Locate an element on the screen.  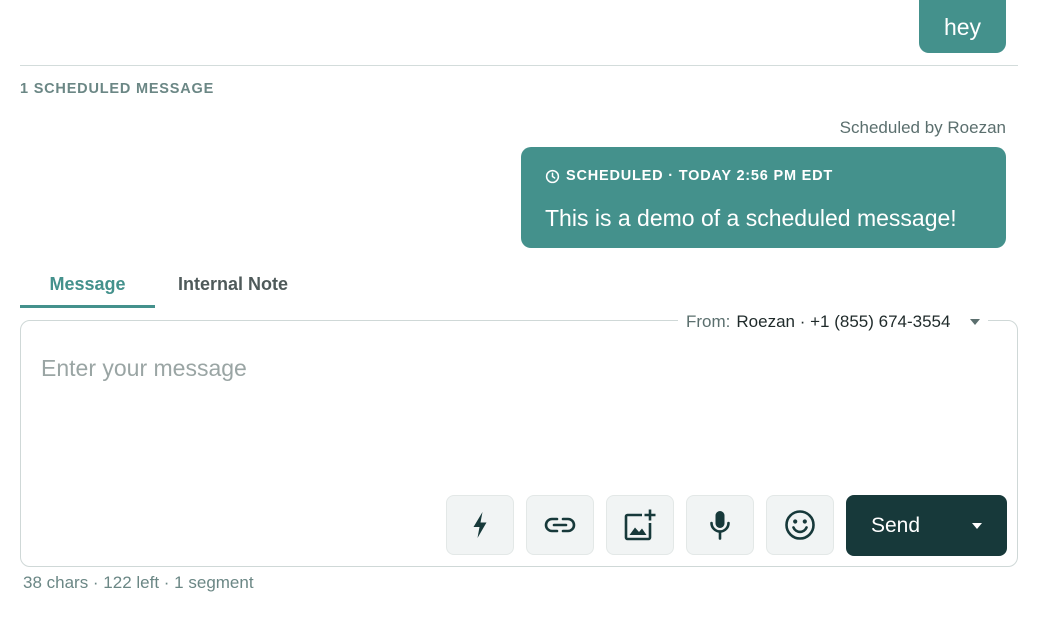
sent-message-text: hey is located at coordinates (962, 27).